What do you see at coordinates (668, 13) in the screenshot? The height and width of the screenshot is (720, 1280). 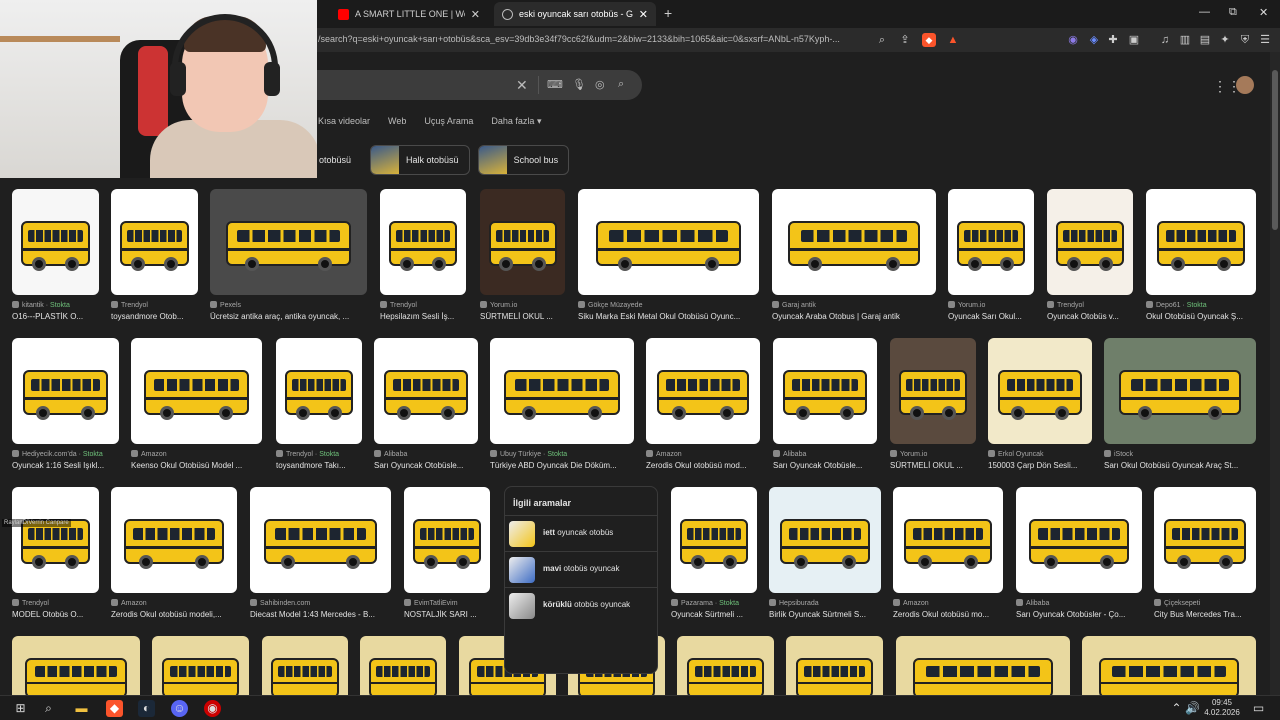 I see `new-tab-button: +` at bounding box center [668, 13].